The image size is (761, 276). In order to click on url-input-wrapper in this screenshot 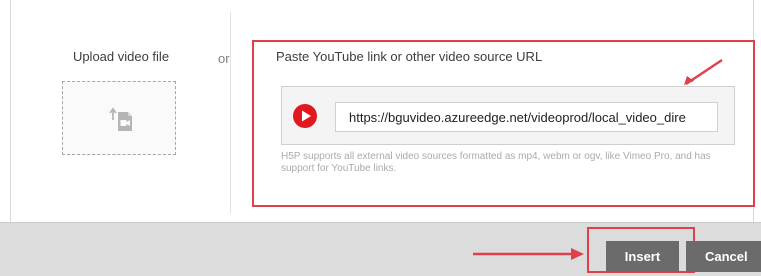, I will do `click(508, 115)`.